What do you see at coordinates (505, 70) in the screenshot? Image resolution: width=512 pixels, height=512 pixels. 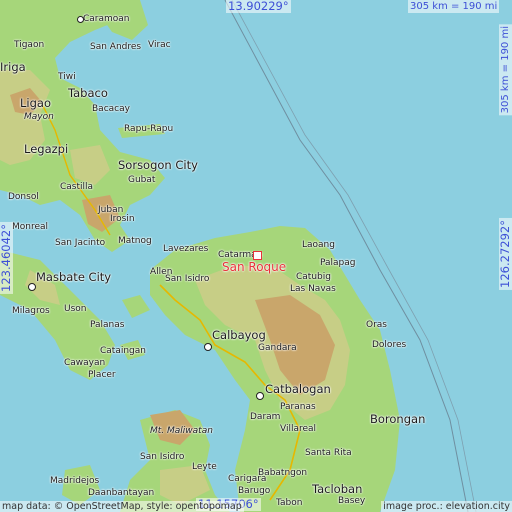 I see `scale-right: 305 km = 190 mi` at bounding box center [505, 70].